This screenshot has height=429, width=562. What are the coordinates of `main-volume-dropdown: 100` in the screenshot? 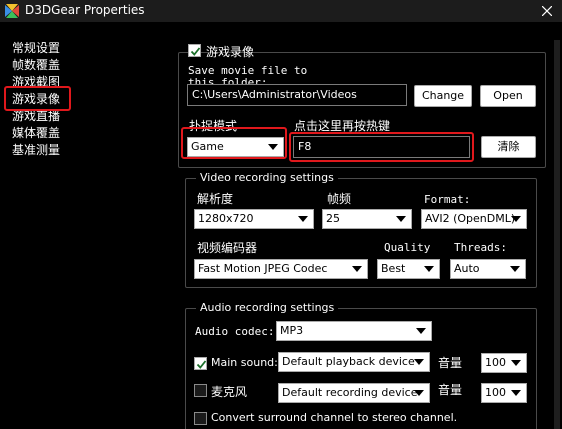 It's located at (504, 363).